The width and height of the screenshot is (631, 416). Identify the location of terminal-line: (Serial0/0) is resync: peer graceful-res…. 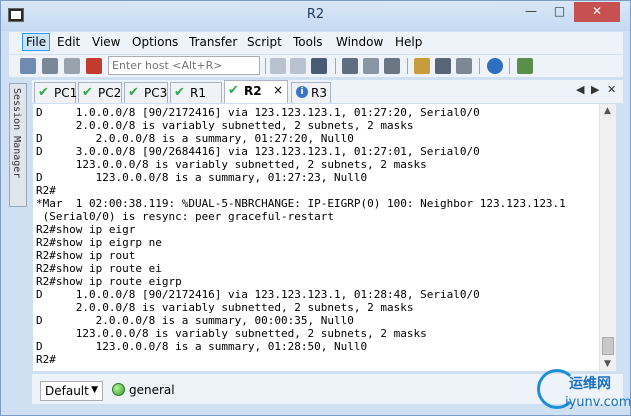
(185, 216).